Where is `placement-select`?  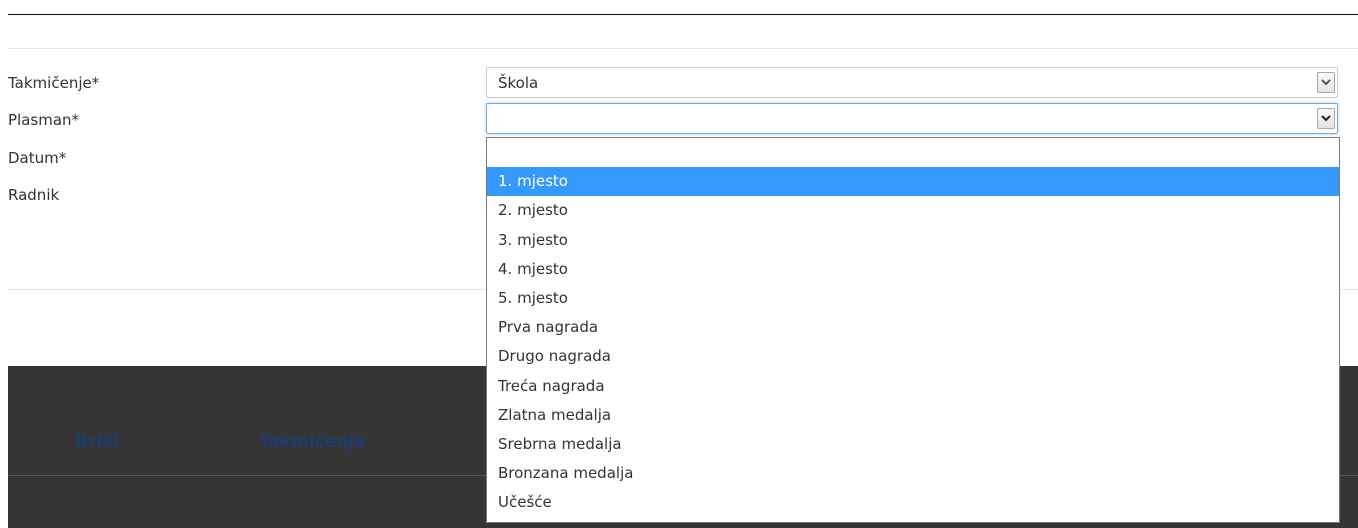 placement-select is located at coordinates (912, 118).